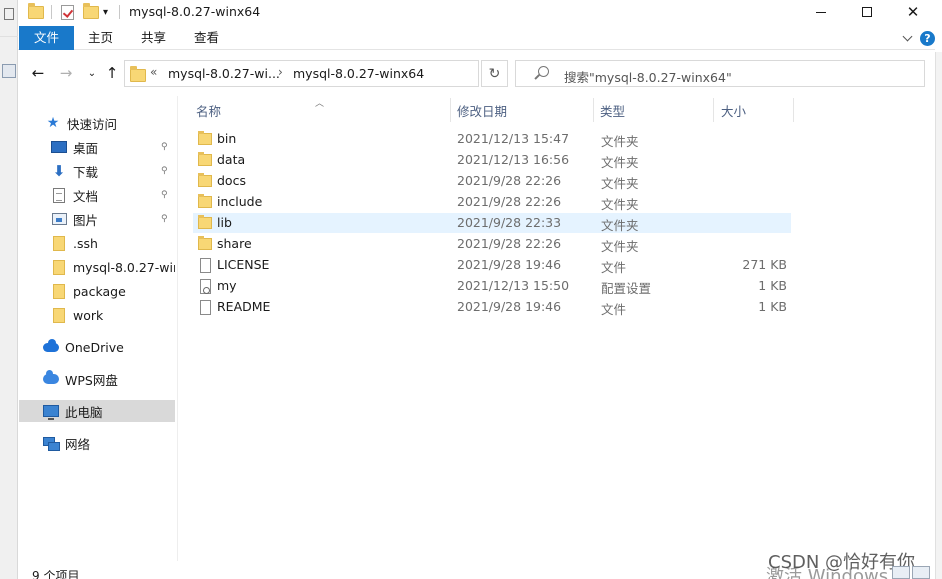 This screenshot has height=579, width=942. Describe the element at coordinates (124, 267) in the screenshot. I see `sidebar-item-label: mysql-8.0.27-winx` at that location.